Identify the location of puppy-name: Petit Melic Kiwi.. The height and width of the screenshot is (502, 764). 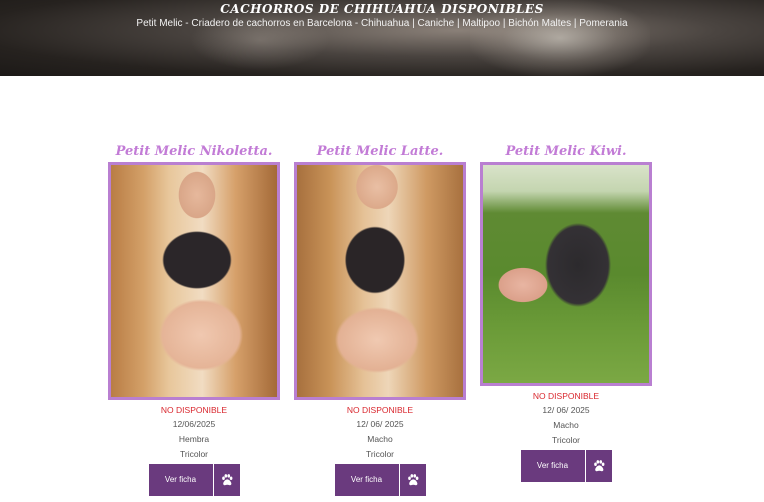
(566, 152).